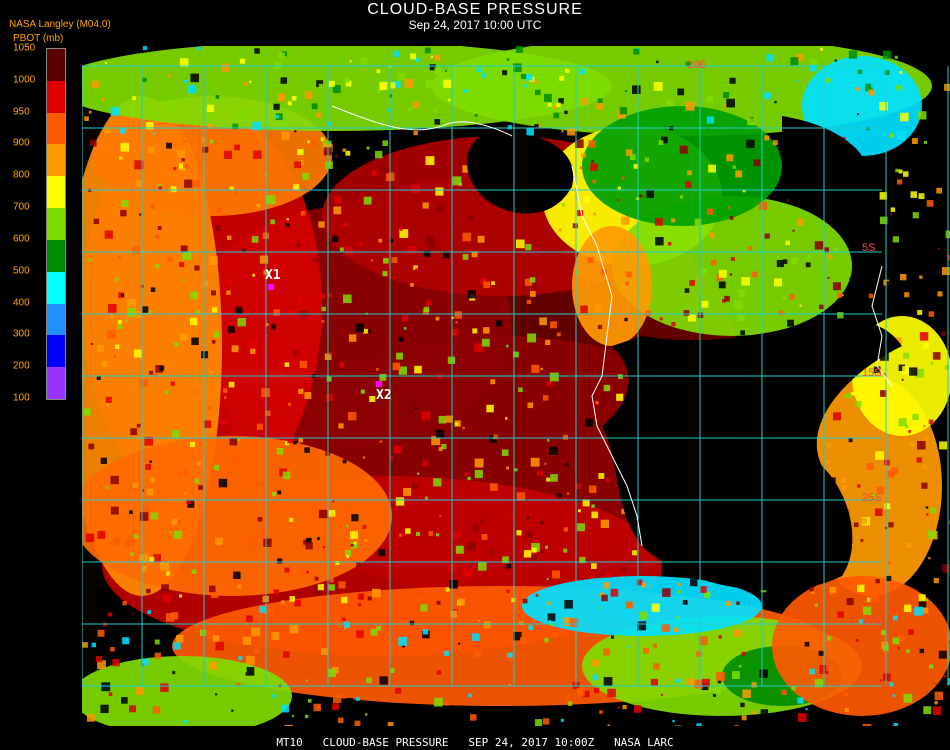 The height and width of the screenshot is (750, 950). I want to click on color-scale-bar, so click(56, 224).